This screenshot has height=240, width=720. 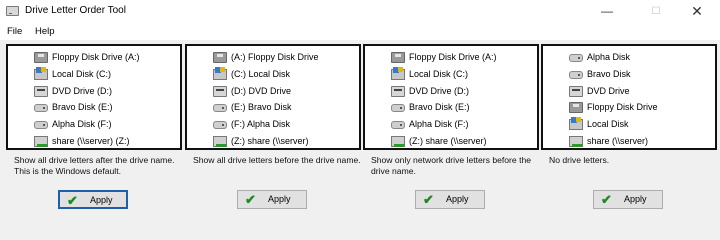 What do you see at coordinates (12, 11) in the screenshot?
I see `app-drive-icon` at bounding box center [12, 11].